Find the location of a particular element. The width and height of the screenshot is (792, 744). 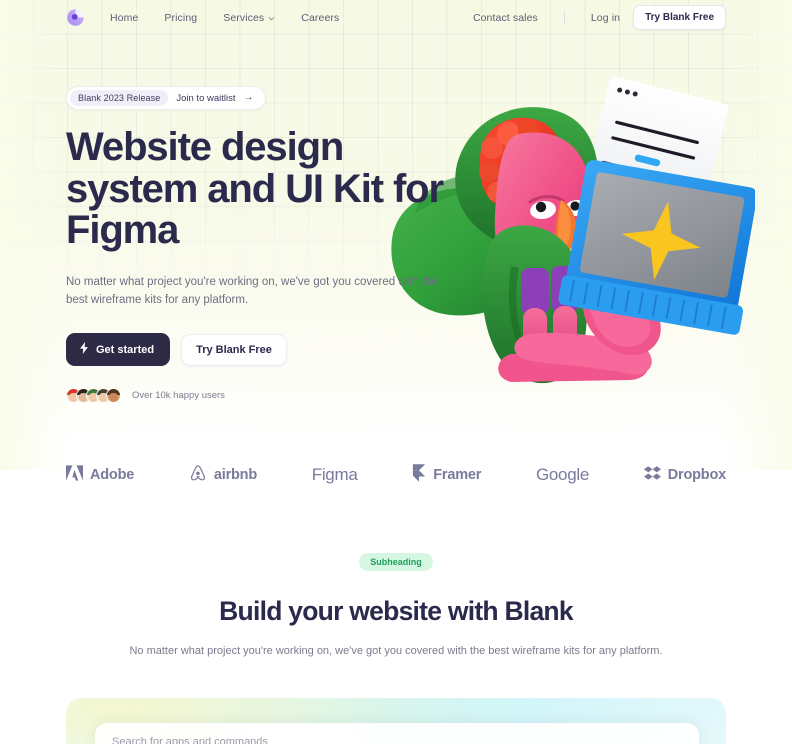

get-started-button: Get started is located at coordinates (118, 350).